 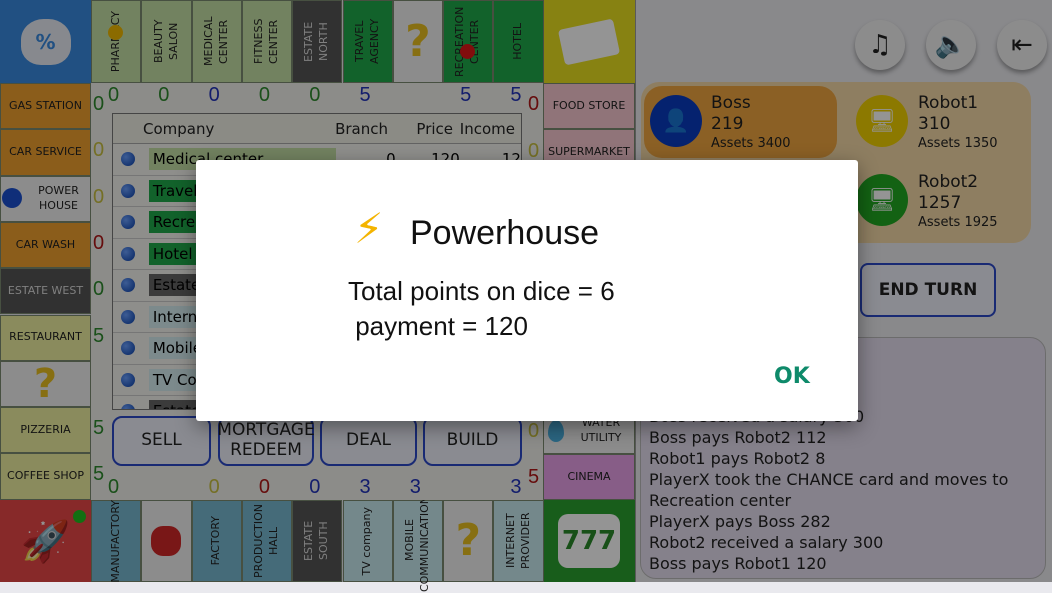 I want to click on lightning-icon: ⚡, so click(x=369, y=228).